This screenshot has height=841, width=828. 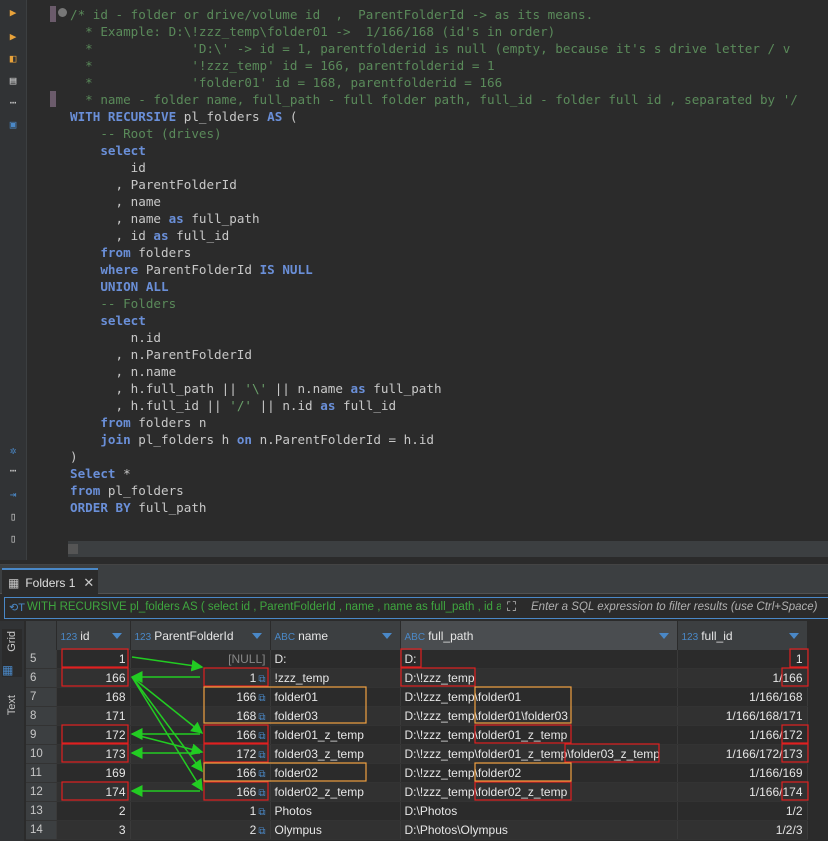 What do you see at coordinates (511, 607) in the screenshot?
I see `expand-filter-icon: ⛶` at bounding box center [511, 607].